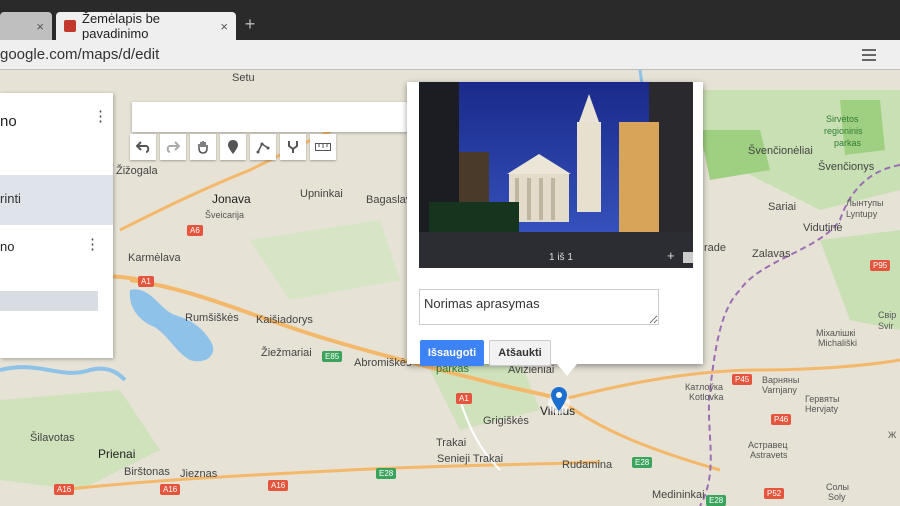  I want to click on photo-counter: 1 iš 1, so click(561, 257).